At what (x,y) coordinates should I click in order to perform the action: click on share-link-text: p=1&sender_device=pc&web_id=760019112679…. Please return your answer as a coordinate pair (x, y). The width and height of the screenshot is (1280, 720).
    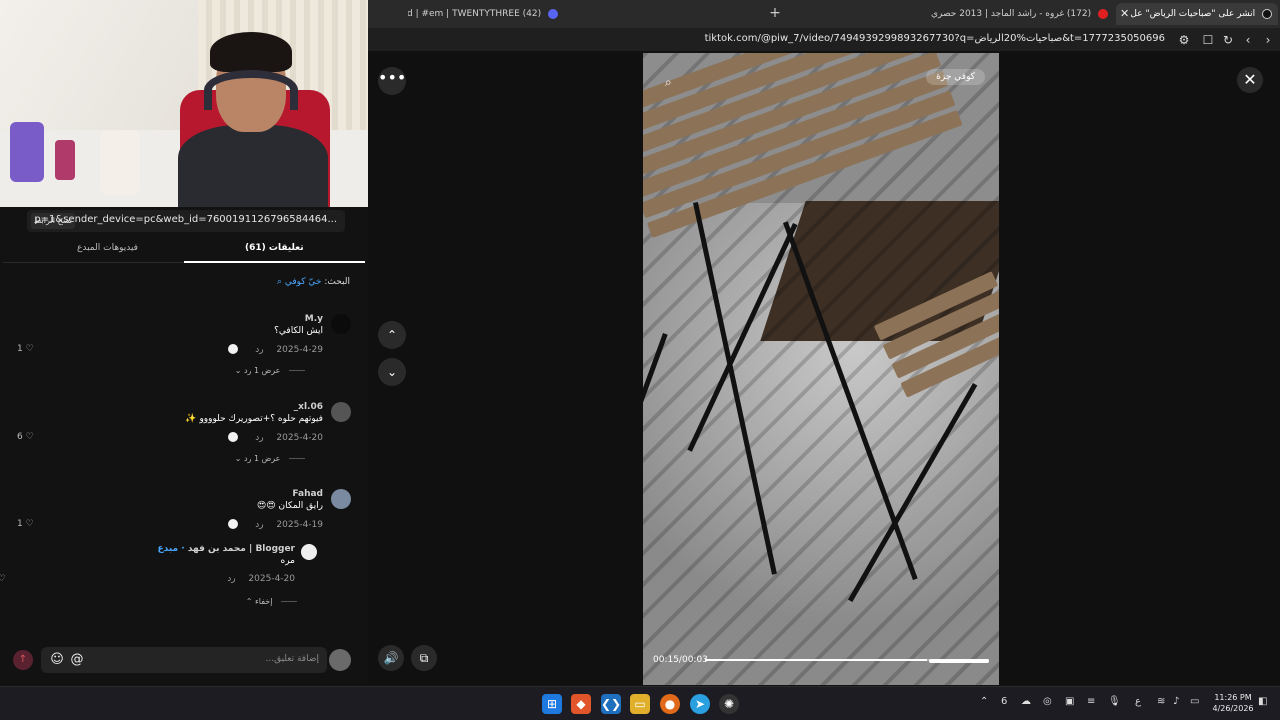
    Looking at the image, I should click on (185, 219).